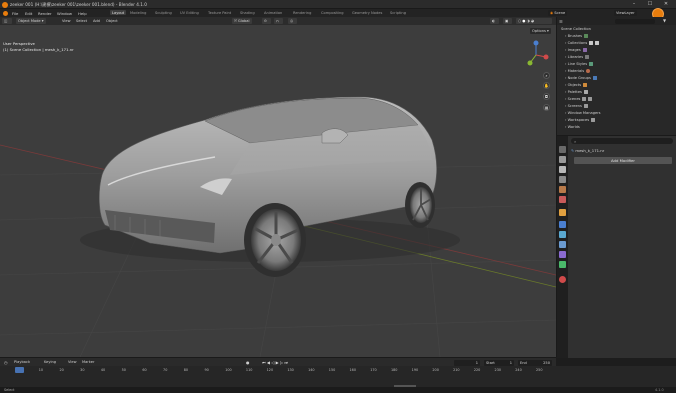 The width and height of the screenshot is (676, 393). What do you see at coordinates (31, 21) in the screenshot?
I see `mode-selector: Object Mode ▾` at bounding box center [31, 21].